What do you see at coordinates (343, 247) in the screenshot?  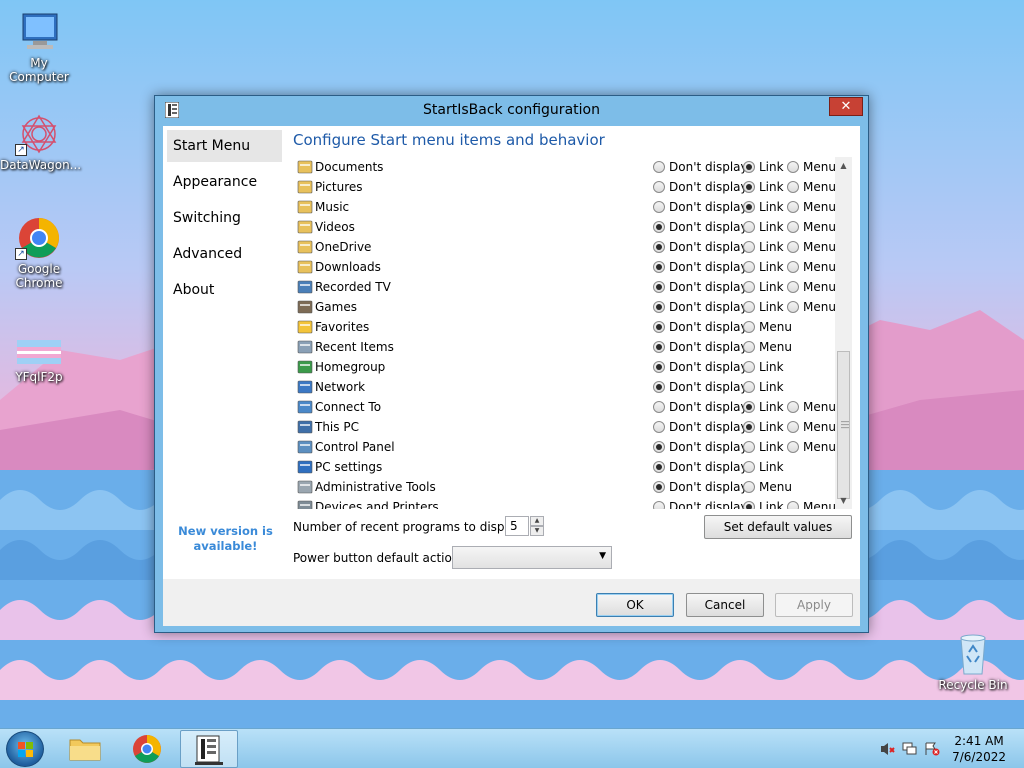 I see `item-name: OneDrive` at bounding box center [343, 247].